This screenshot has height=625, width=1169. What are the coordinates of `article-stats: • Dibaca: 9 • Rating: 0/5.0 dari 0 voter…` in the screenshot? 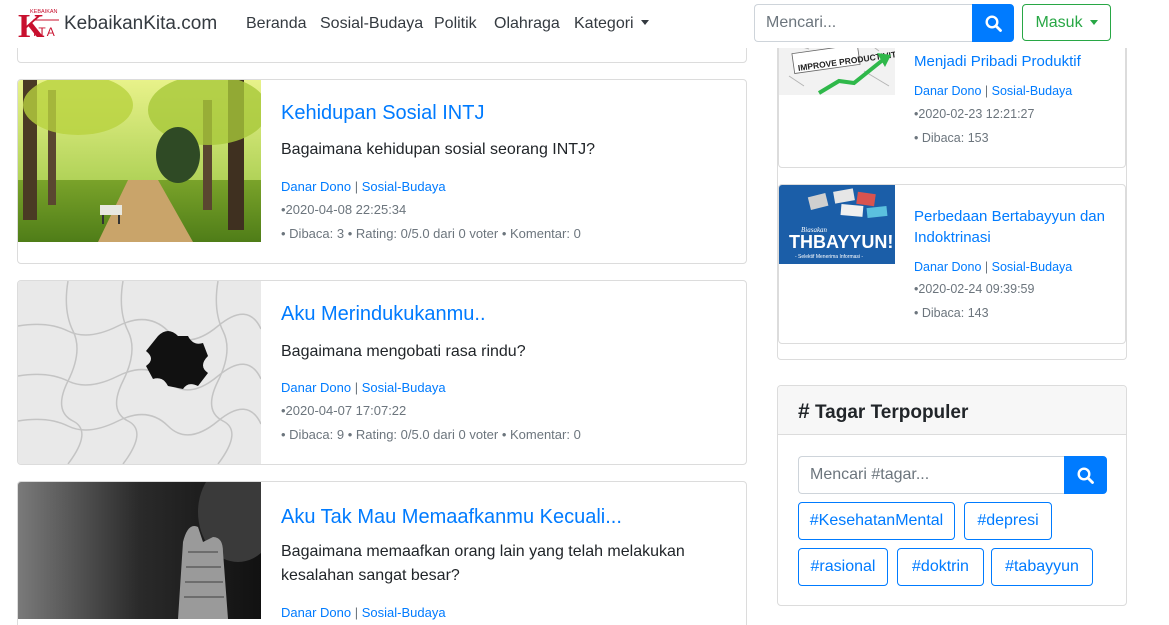 It's located at (431, 434).